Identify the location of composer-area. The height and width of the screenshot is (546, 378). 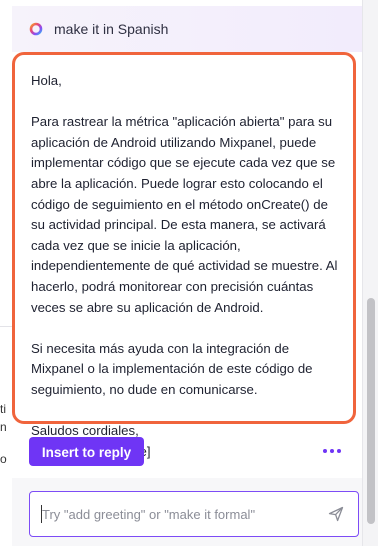
(187, 512).